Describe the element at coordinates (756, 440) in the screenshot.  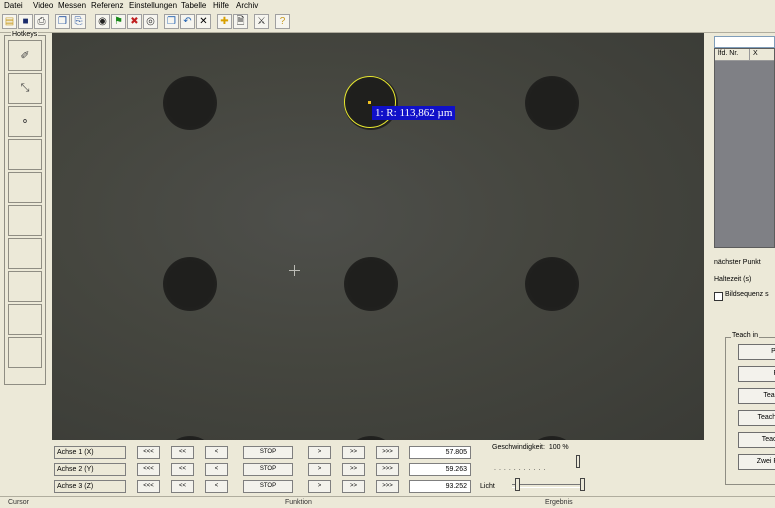
I see `teach-button-5: Teachl` at that location.